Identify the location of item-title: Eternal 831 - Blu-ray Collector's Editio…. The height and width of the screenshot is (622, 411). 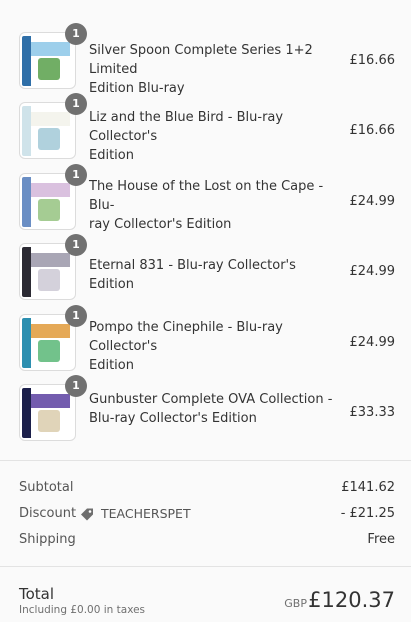
(214, 275).